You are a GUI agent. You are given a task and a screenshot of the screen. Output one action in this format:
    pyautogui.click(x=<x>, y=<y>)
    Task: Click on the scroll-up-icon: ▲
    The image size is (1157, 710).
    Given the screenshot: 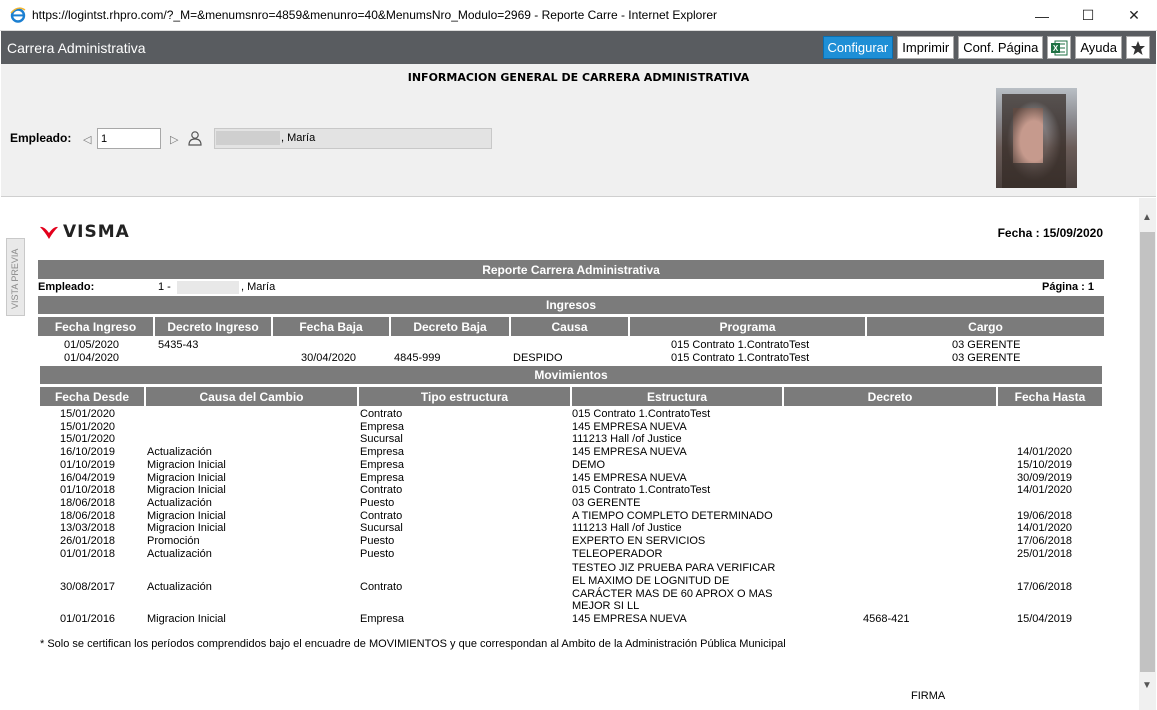 What is the action you would take?
    pyautogui.click(x=1147, y=217)
    